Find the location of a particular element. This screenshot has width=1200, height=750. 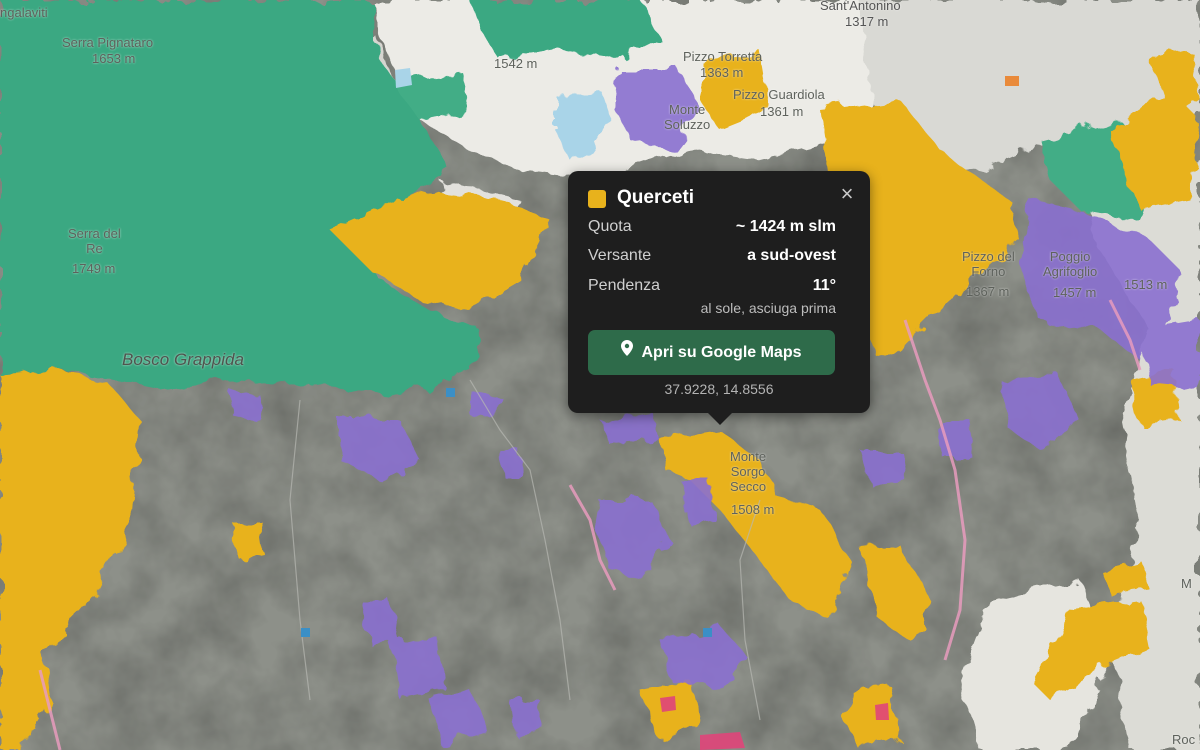

slope-row: Pendenza 11° is located at coordinates (712, 287).